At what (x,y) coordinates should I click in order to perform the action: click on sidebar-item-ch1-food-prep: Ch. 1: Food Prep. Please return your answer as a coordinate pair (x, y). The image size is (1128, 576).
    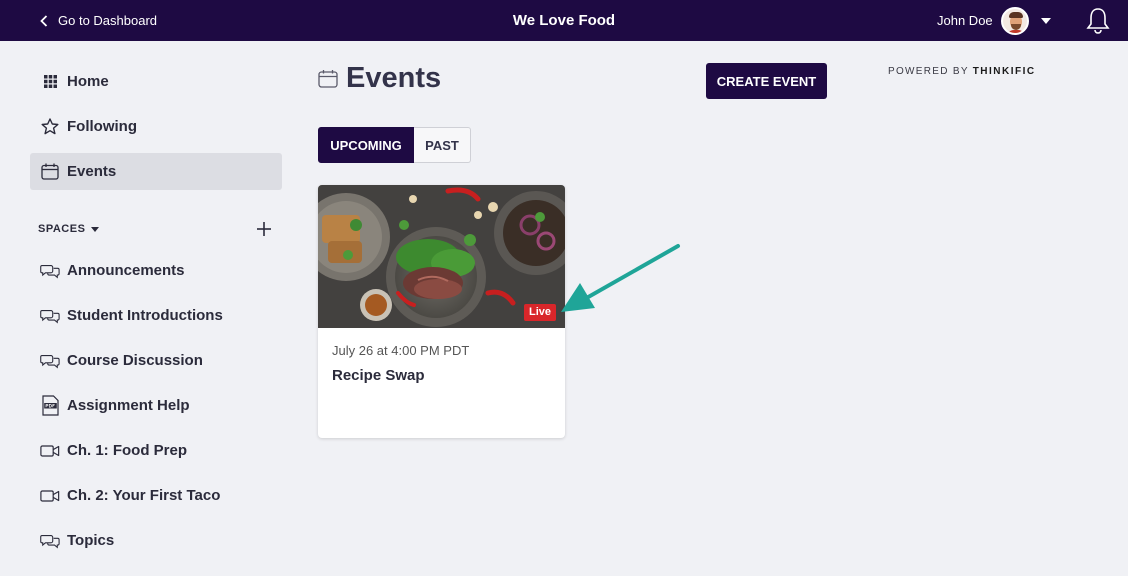
    Looking at the image, I should click on (156, 450).